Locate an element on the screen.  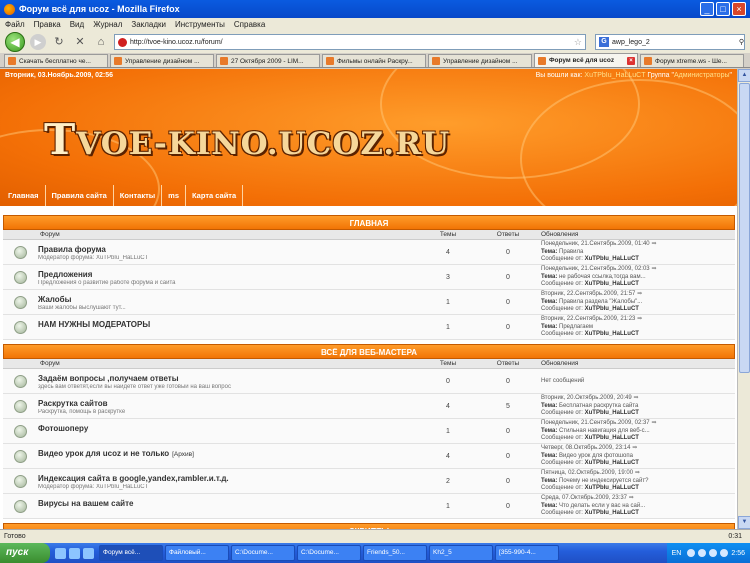
browser-tab-active: Форум всё для ucoz × is located at coordinates (586, 60).